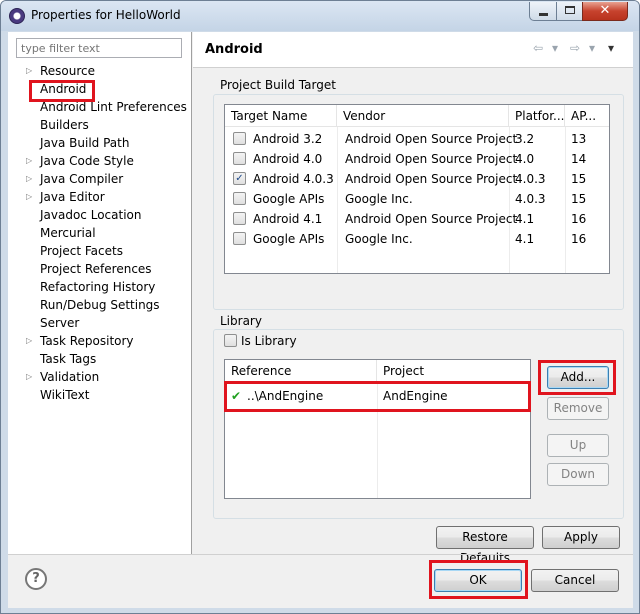  What do you see at coordinates (525, 159) in the screenshot?
I see `target-cell-platform: 4.0` at bounding box center [525, 159].